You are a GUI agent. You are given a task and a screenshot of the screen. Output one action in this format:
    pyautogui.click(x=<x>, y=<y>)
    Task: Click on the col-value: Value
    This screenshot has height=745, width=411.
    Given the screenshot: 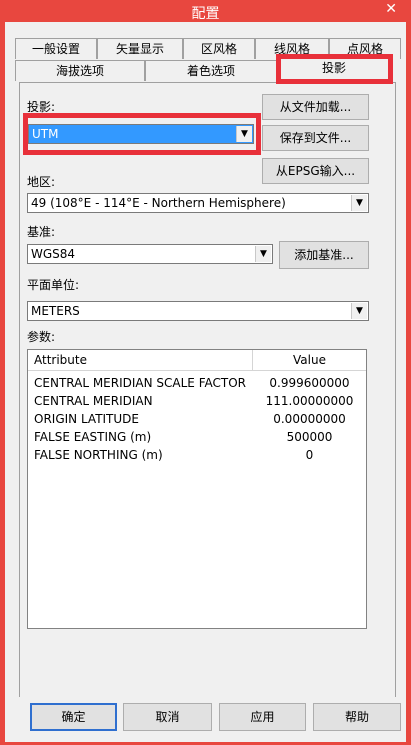 What is the action you would take?
    pyautogui.click(x=309, y=360)
    